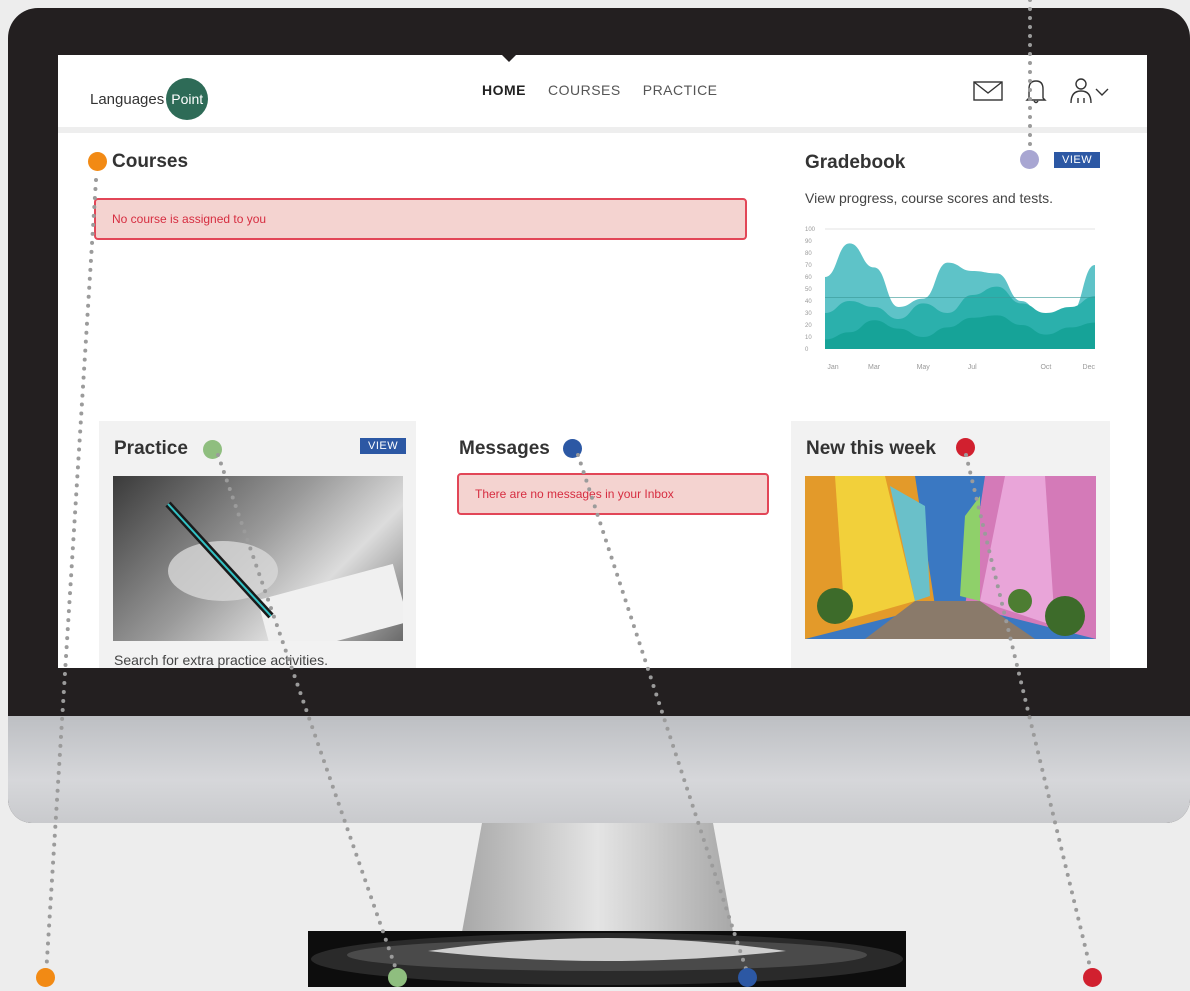 This screenshot has width=1190, height=991. Describe the element at coordinates (397, 977) in the screenshot. I see `practice-callout-dot` at that location.